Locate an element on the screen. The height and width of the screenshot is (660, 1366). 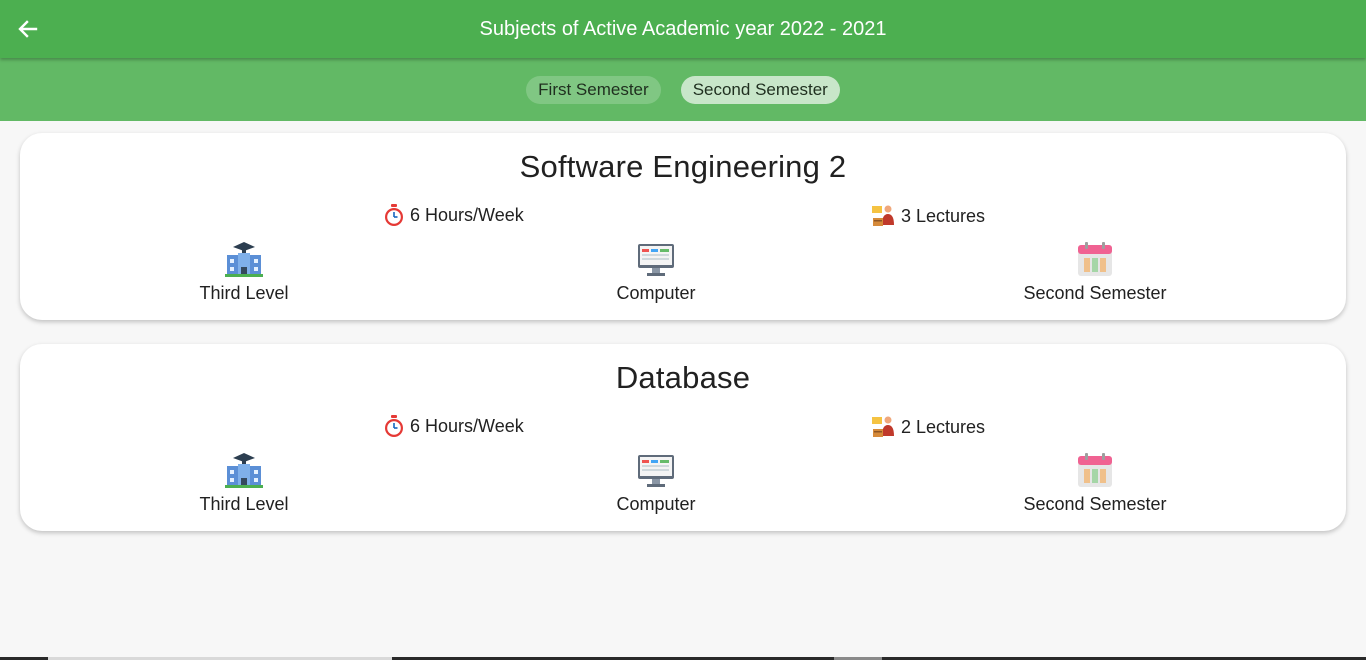
lectures-info: 3 Lectures is located at coordinates (928, 216).